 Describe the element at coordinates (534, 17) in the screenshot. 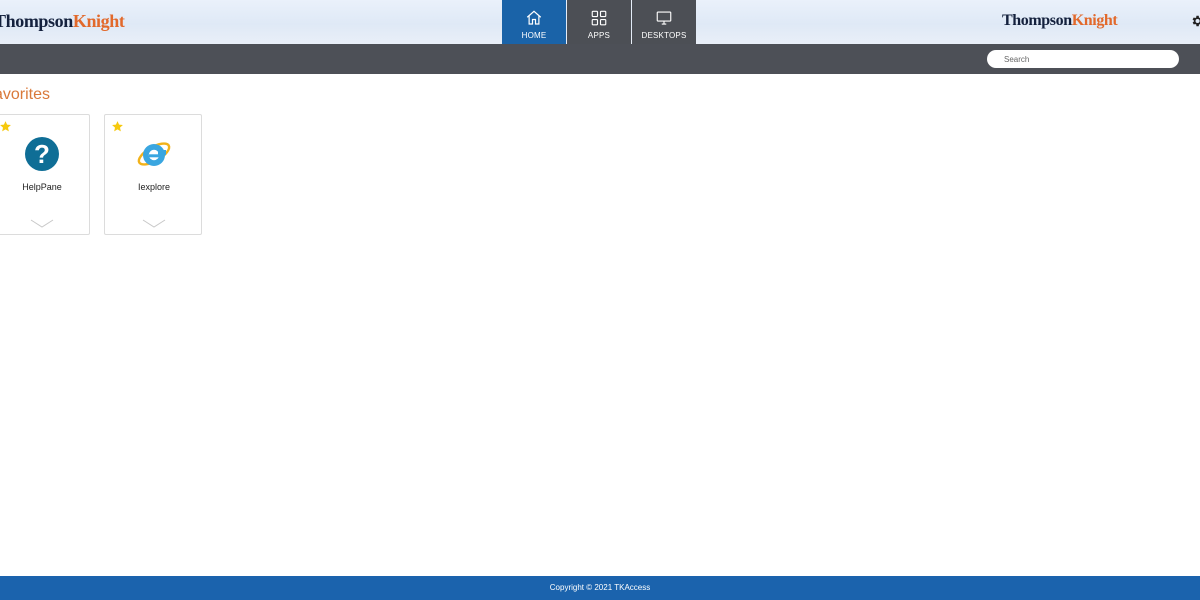

I see `home-icon` at that location.